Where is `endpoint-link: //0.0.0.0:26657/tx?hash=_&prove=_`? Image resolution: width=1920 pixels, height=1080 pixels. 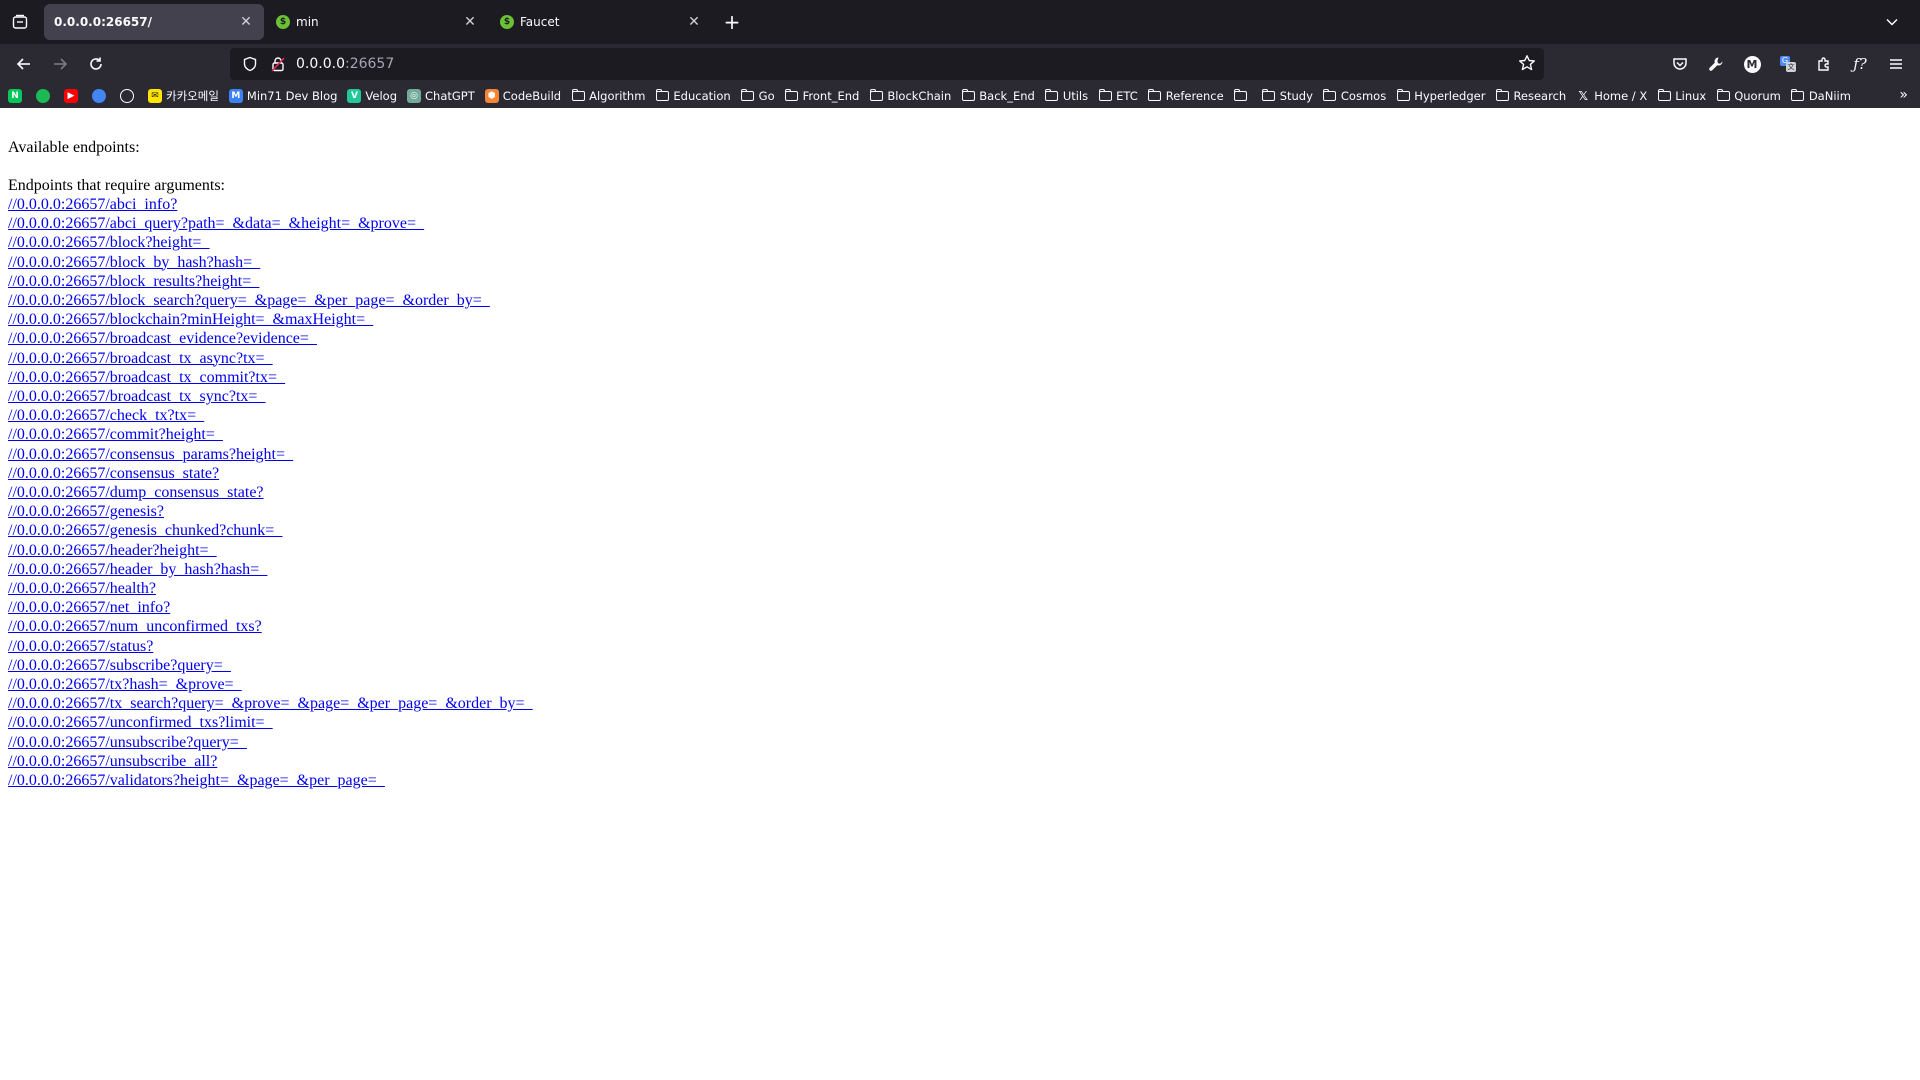 endpoint-link: //0.0.0.0:26657/tx?hash=_&prove=_ is located at coordinates (125, 684).